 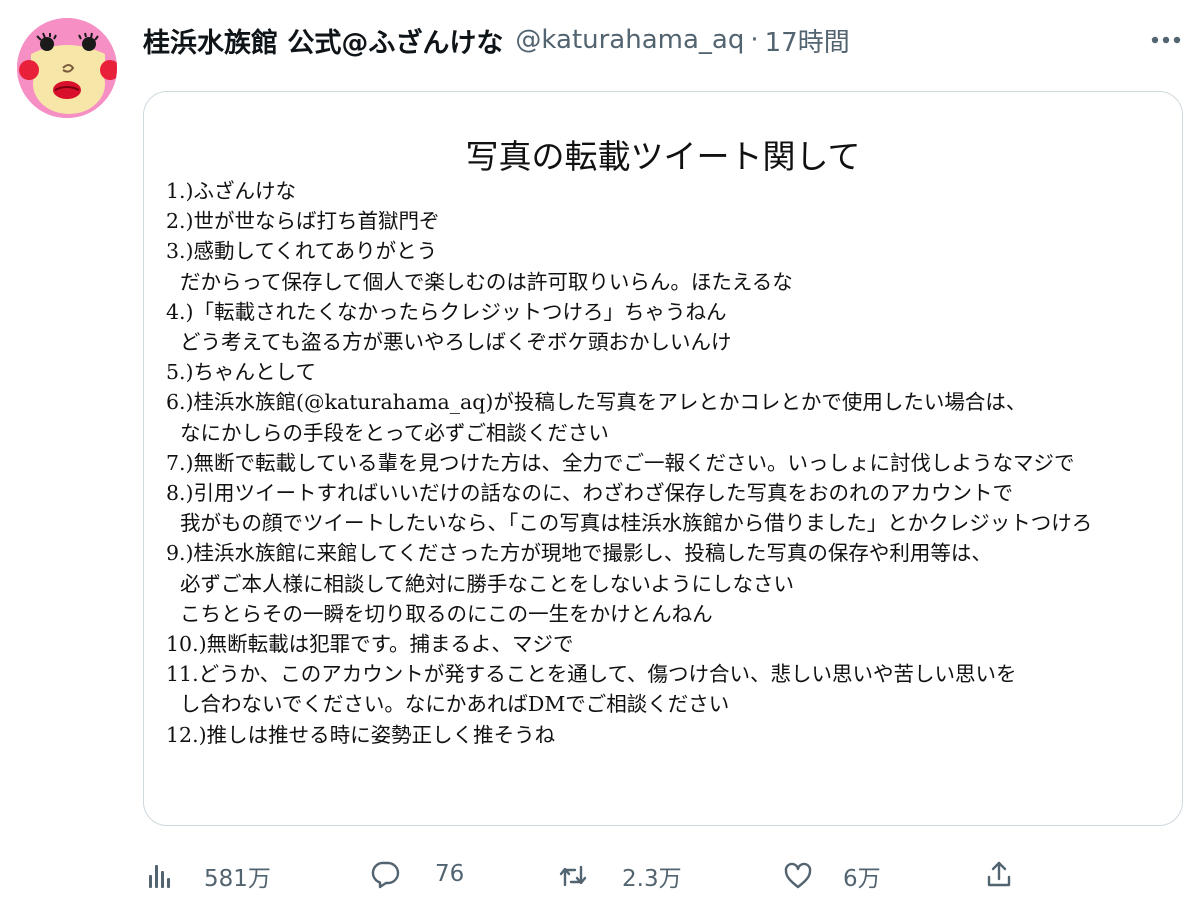 What do you see at coordinates (241, 372) in the screenshot?
I see `image-text-line: 5.)ちゃんとして` at bounding box center [241, 372].